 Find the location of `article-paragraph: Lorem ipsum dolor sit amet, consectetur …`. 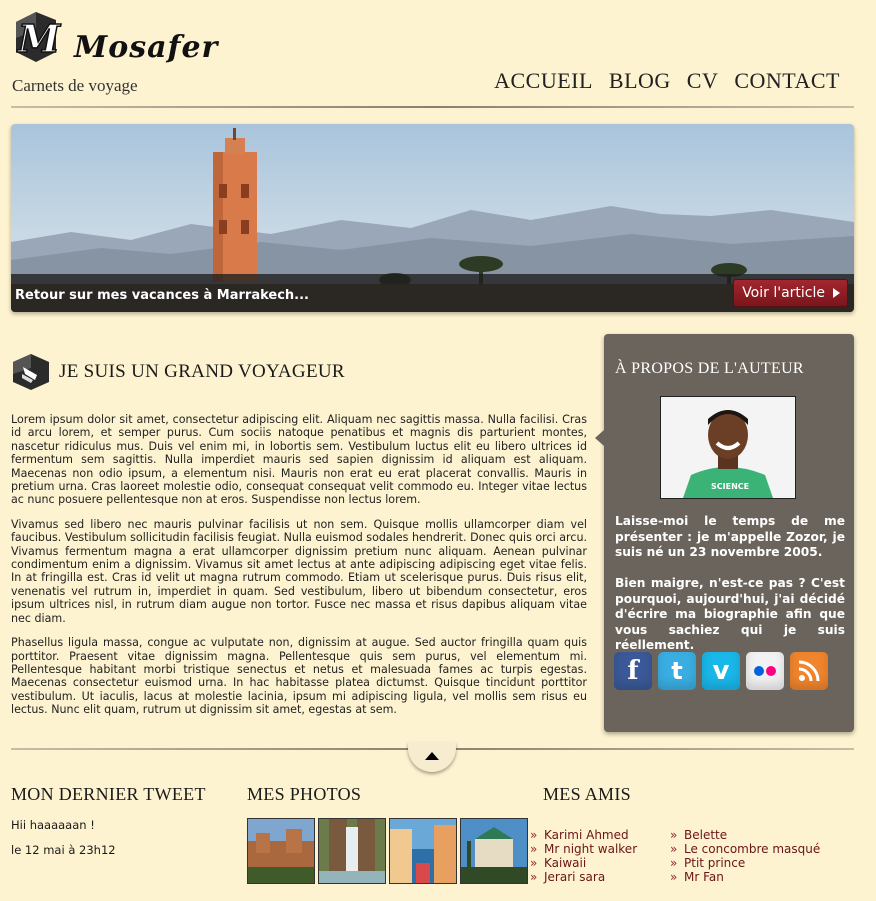

article-paragraph: Lorem ipsum dolor sit amet, consectetur … is located at coordinates (299, 460).